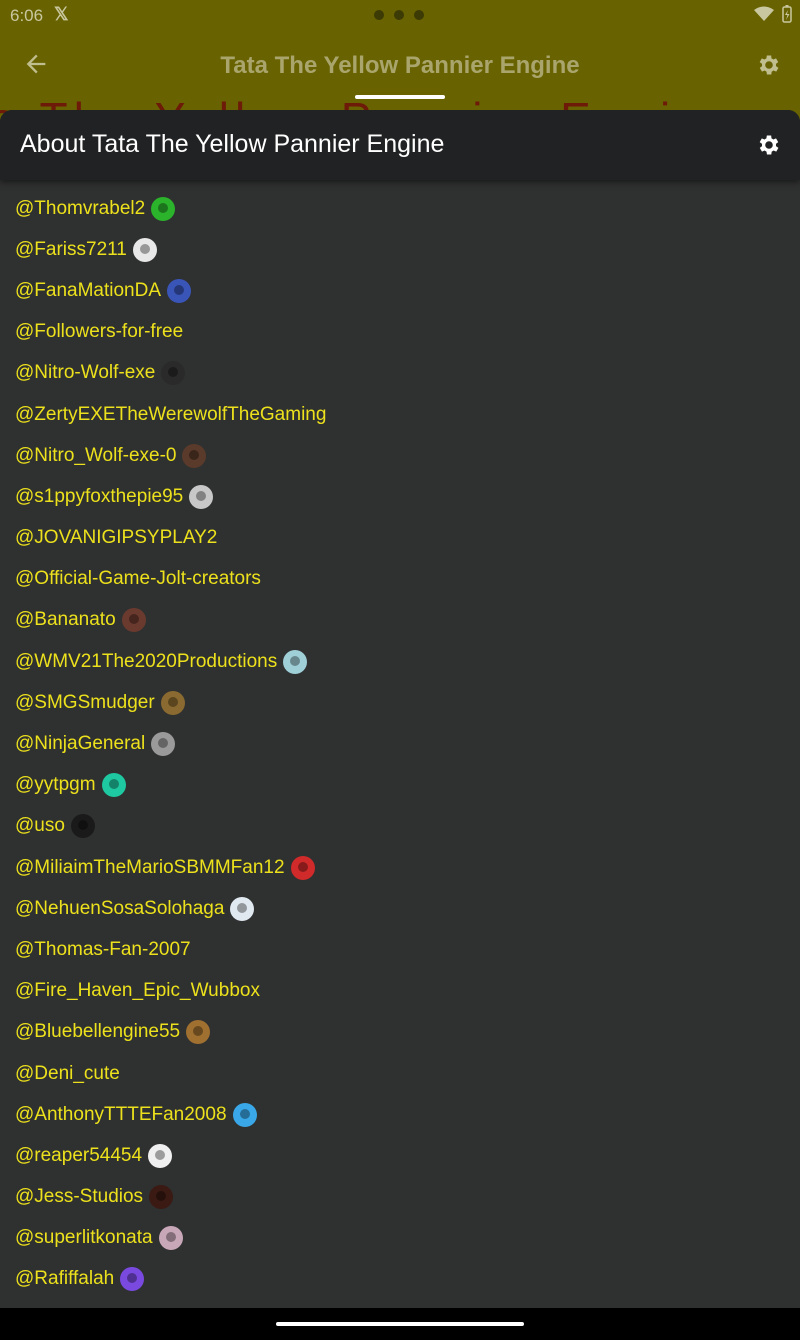 The image size is (800, 1340). I want to click on follower-list-item: @ZertyEXETheWerewolfTheGaming, so click(400, 414).